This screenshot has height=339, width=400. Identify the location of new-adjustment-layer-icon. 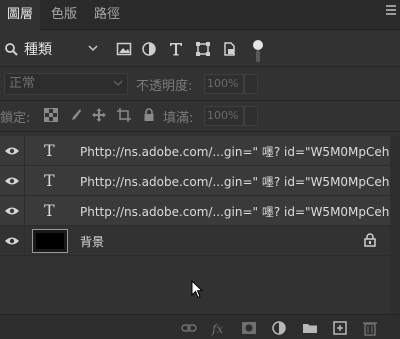
(279, 328).